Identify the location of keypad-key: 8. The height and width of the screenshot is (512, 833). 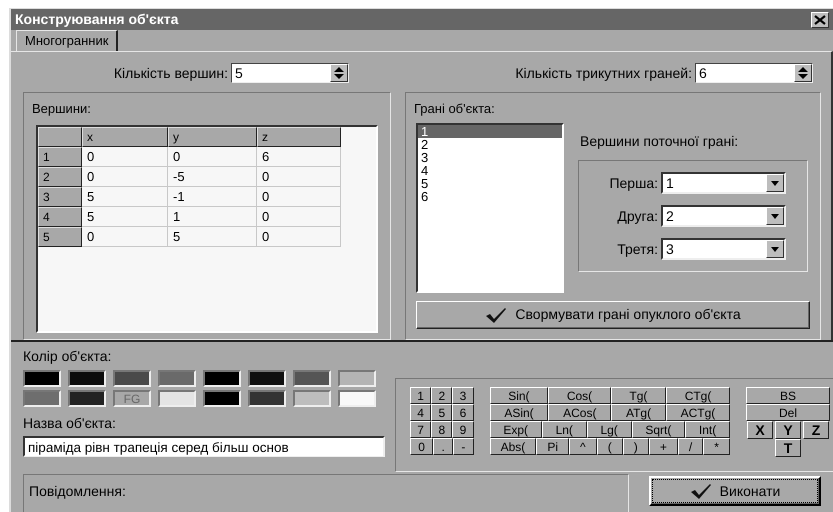
(441, 429).